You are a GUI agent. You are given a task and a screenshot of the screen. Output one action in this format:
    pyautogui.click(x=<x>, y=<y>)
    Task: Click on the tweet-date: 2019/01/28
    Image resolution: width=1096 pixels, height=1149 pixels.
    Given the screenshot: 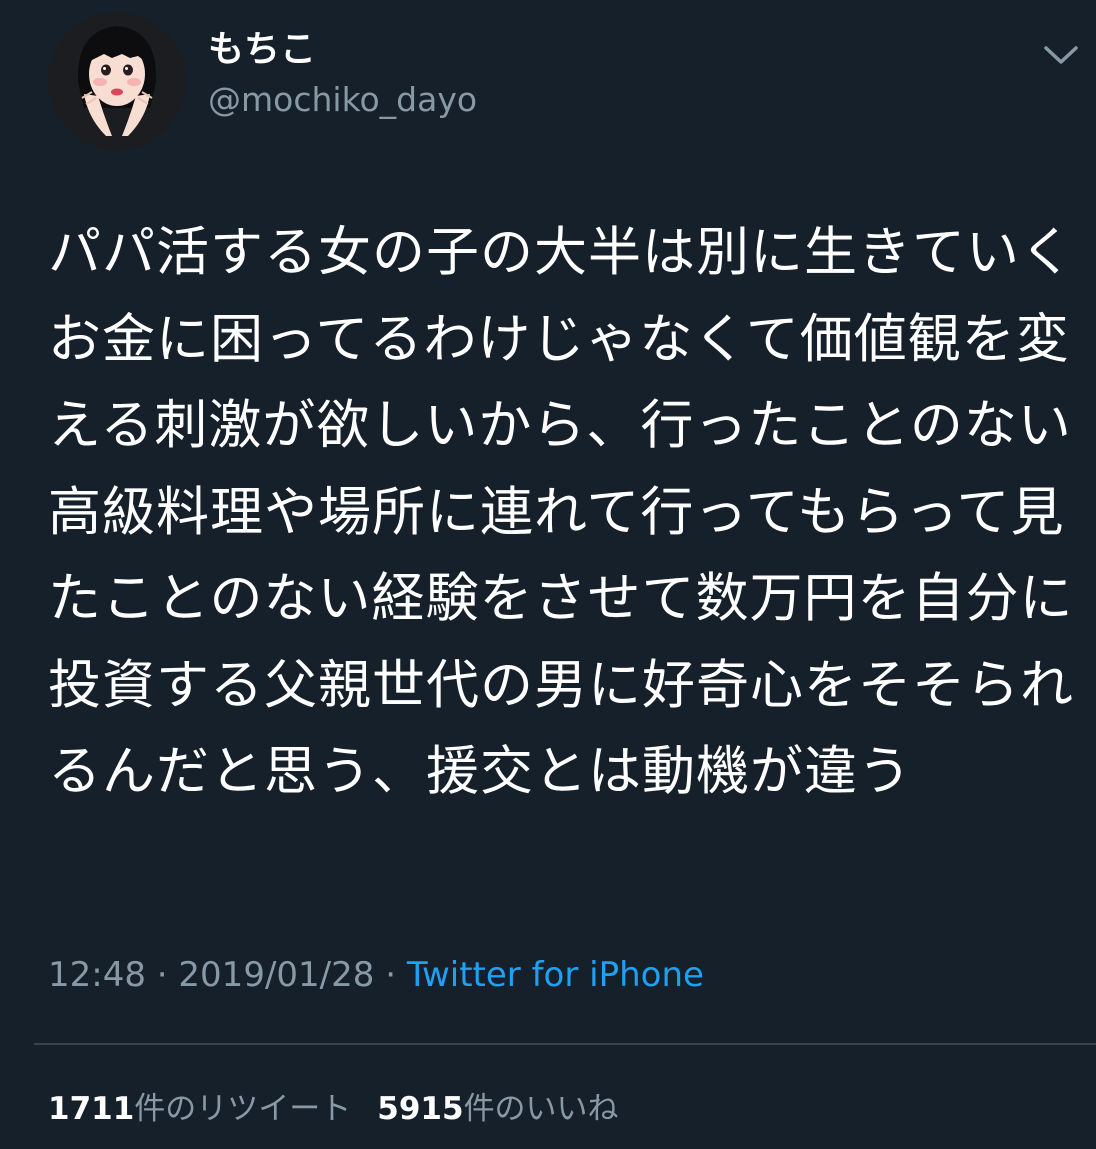 What is the action you would take?
    pyautogui.click(x=276, y=975)
    